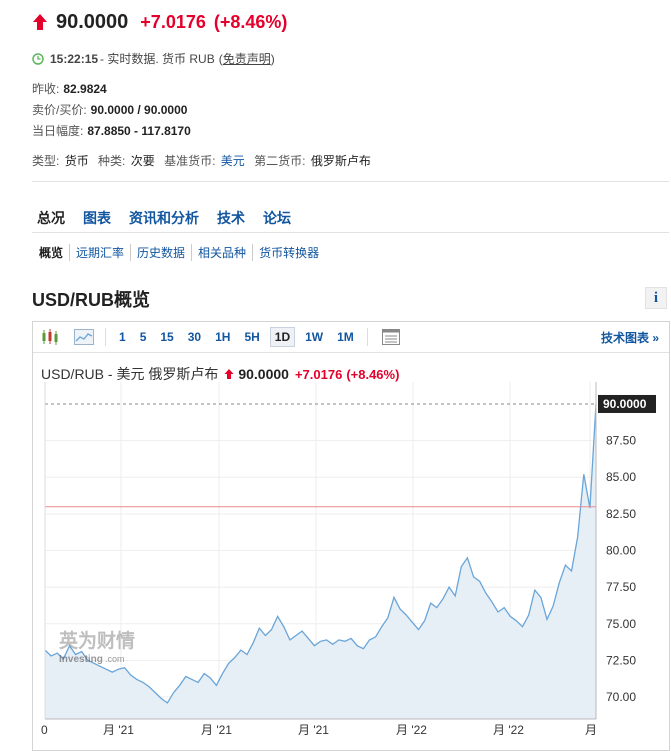  I want to click on period-button-1h: 1H, so click(222, 337).